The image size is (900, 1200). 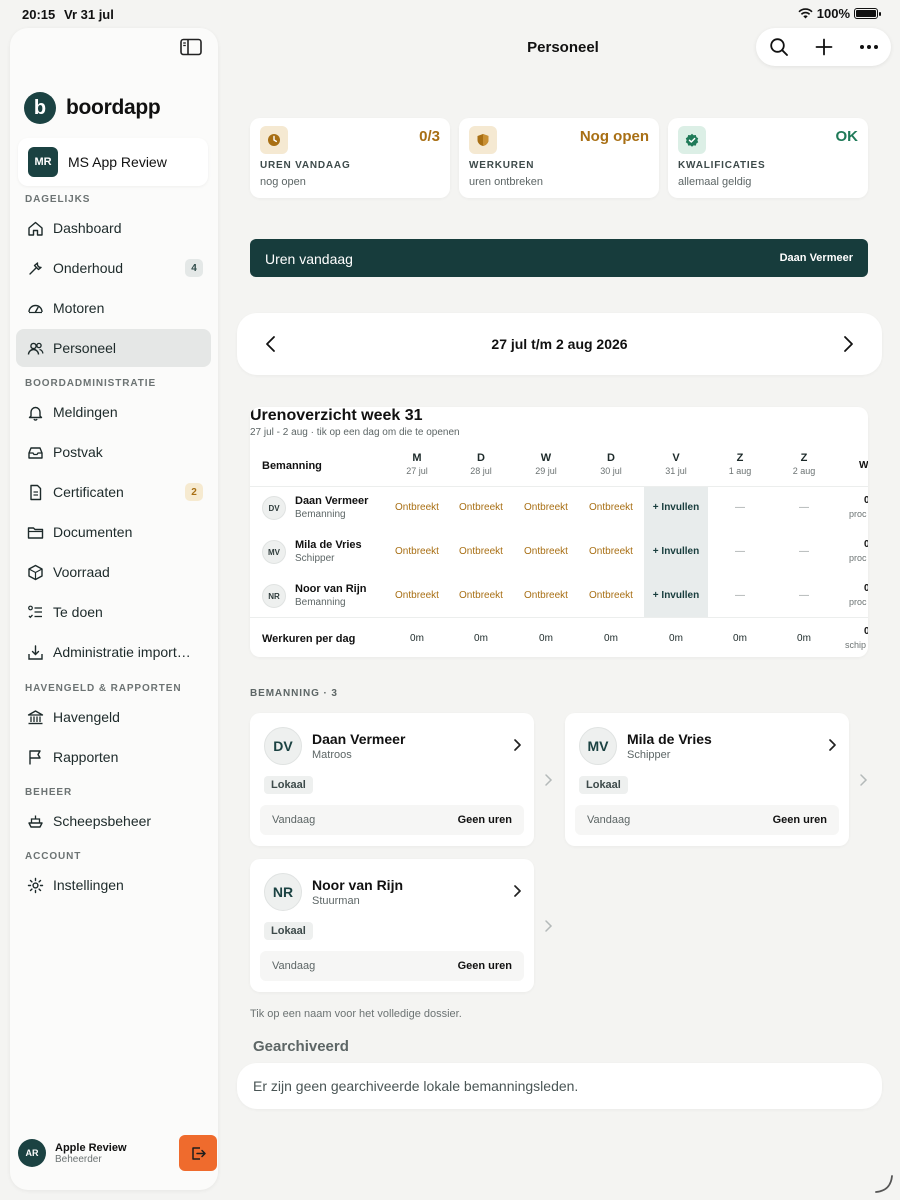 I want to click on add-button, so click(x=824, y=47).